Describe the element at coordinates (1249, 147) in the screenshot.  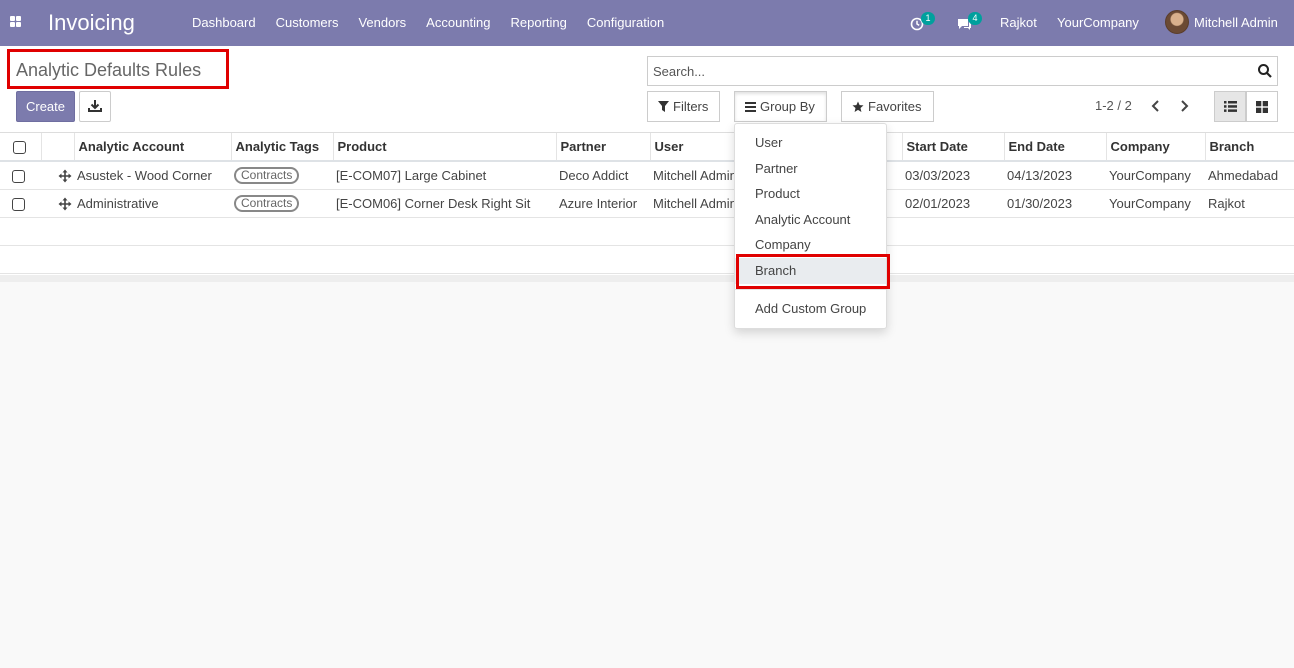
I see `column-branch: Branch` at that location.